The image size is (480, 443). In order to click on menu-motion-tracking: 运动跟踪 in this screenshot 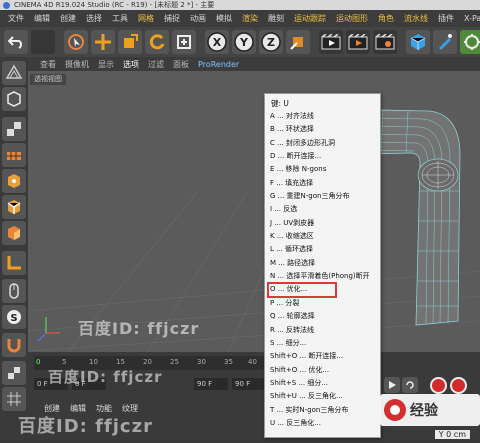, I will do `click(310, 18)`.